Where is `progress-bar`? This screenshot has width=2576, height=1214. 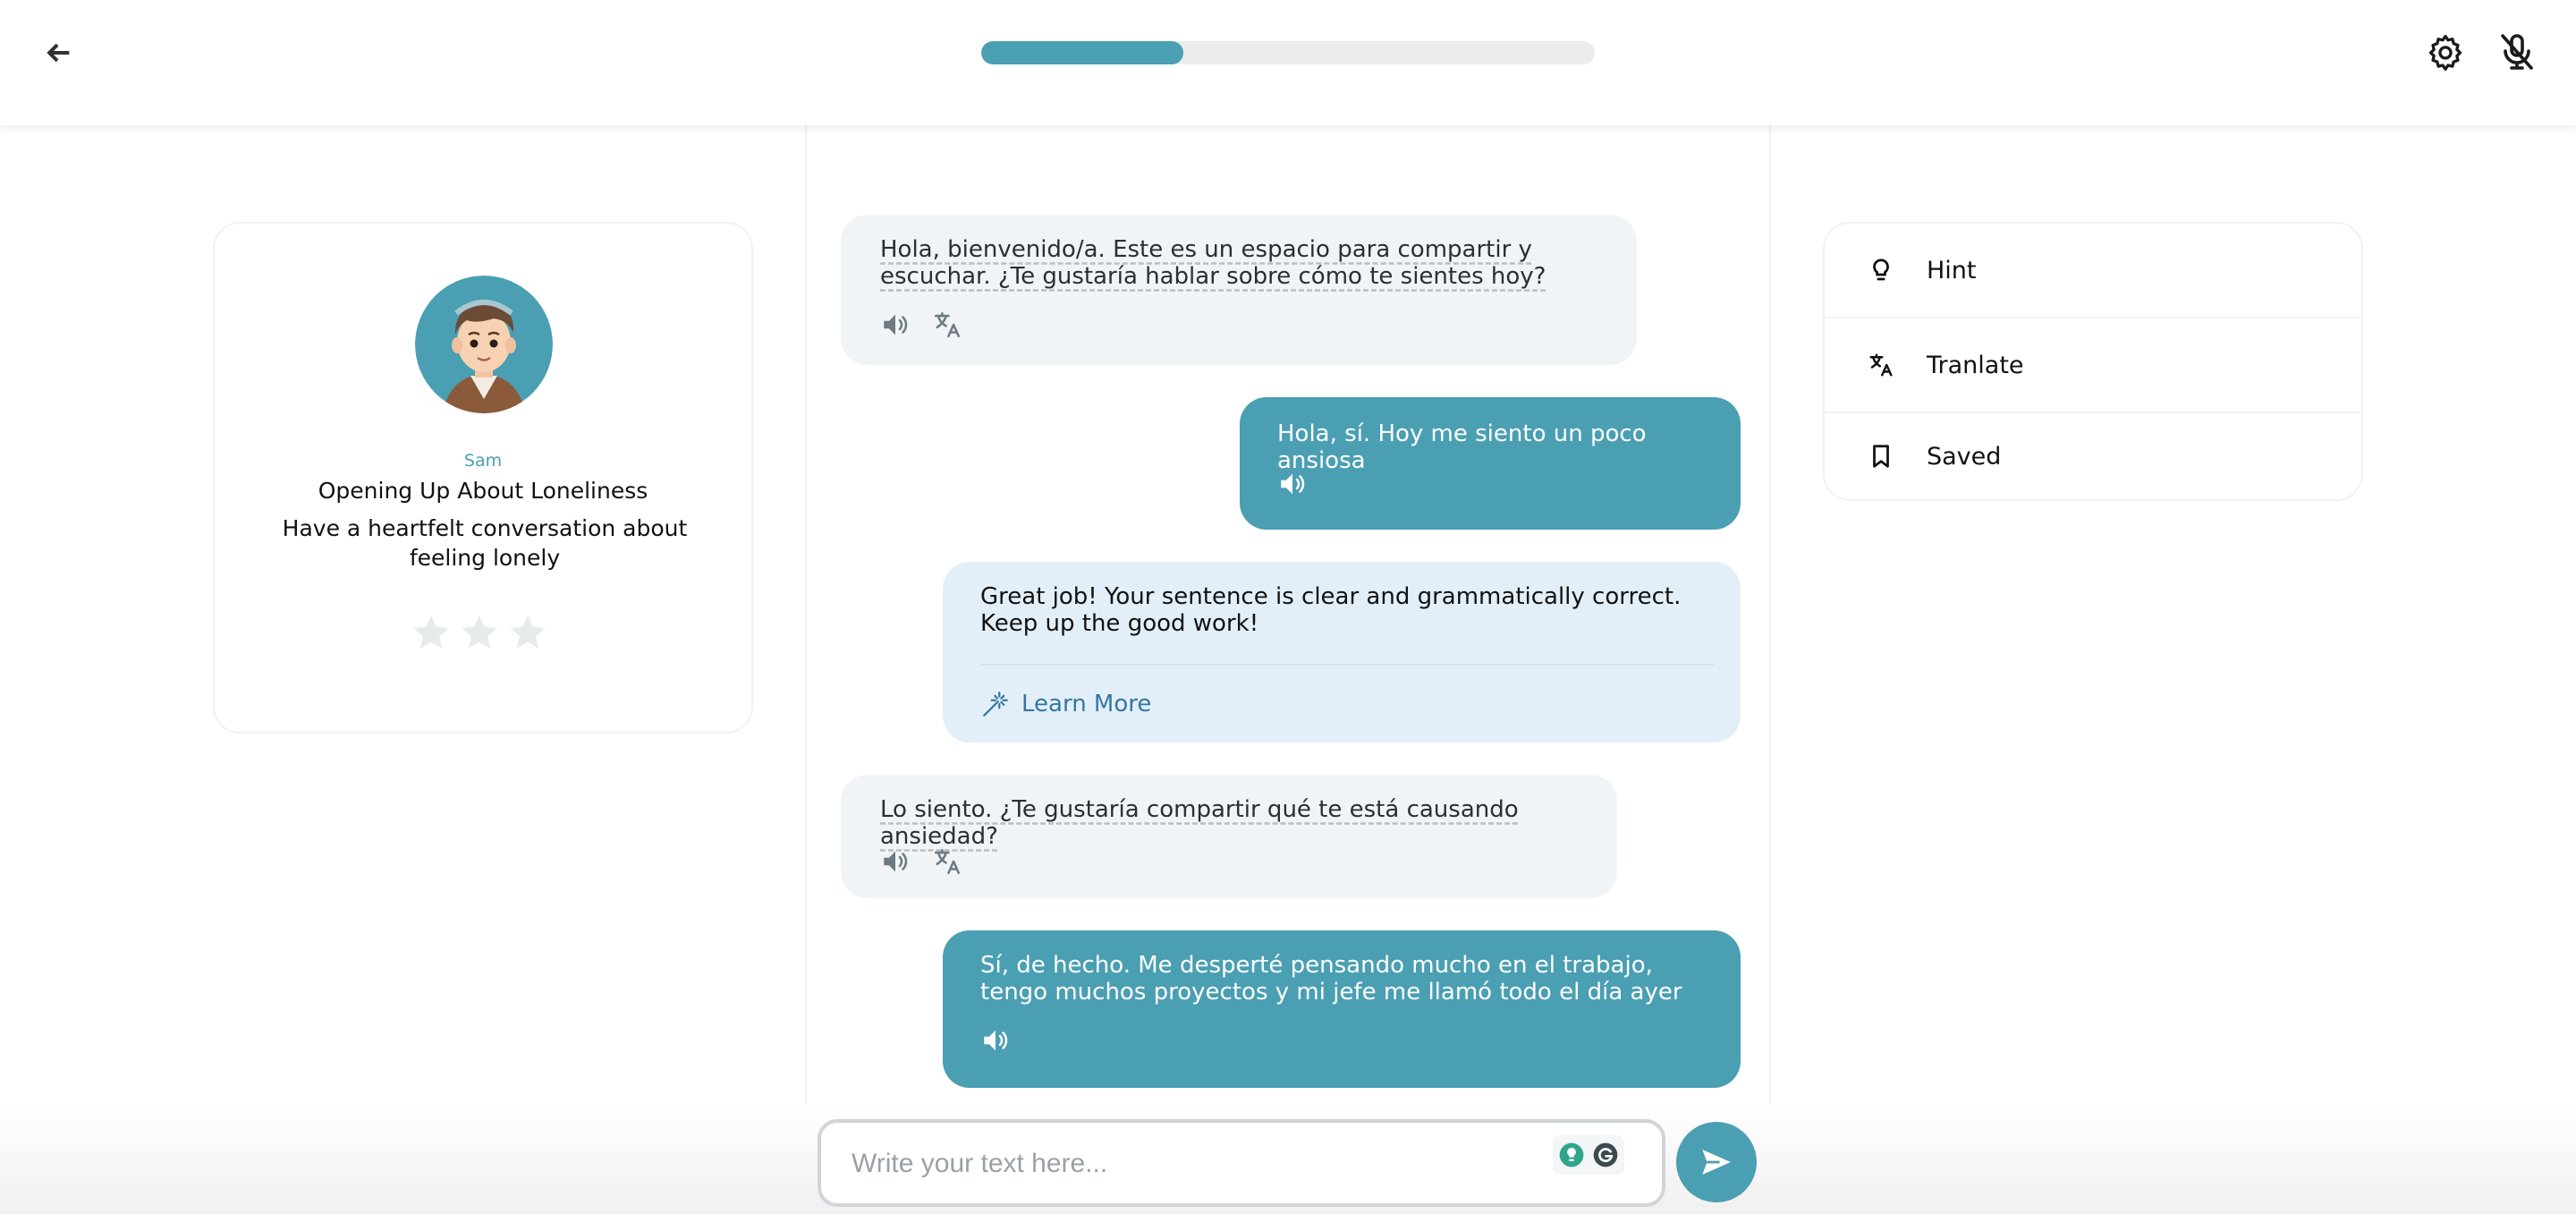 progress-bar is located at coordinates (1288, 52).